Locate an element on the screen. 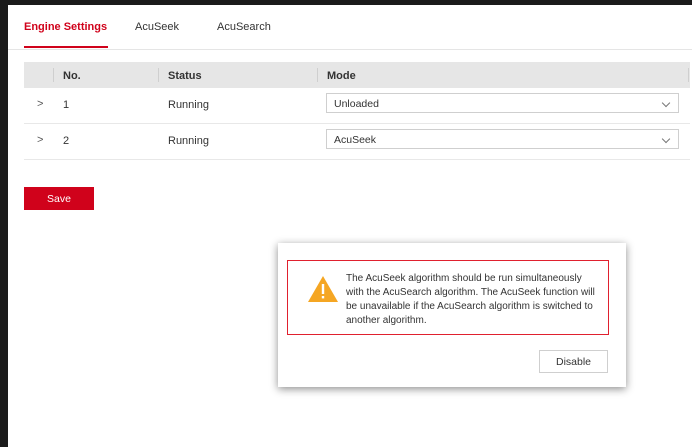 This screenshot has height=447, width=692. disable-button: Disable is located at coordinates (573, 361).